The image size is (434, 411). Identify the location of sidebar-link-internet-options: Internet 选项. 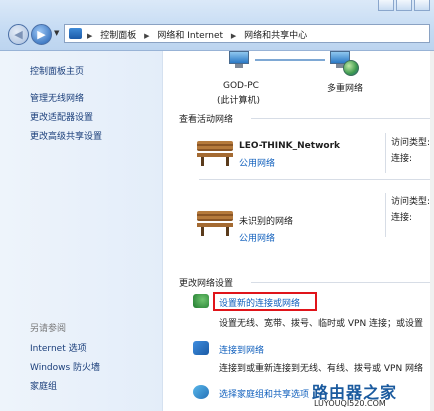
(58, 347).